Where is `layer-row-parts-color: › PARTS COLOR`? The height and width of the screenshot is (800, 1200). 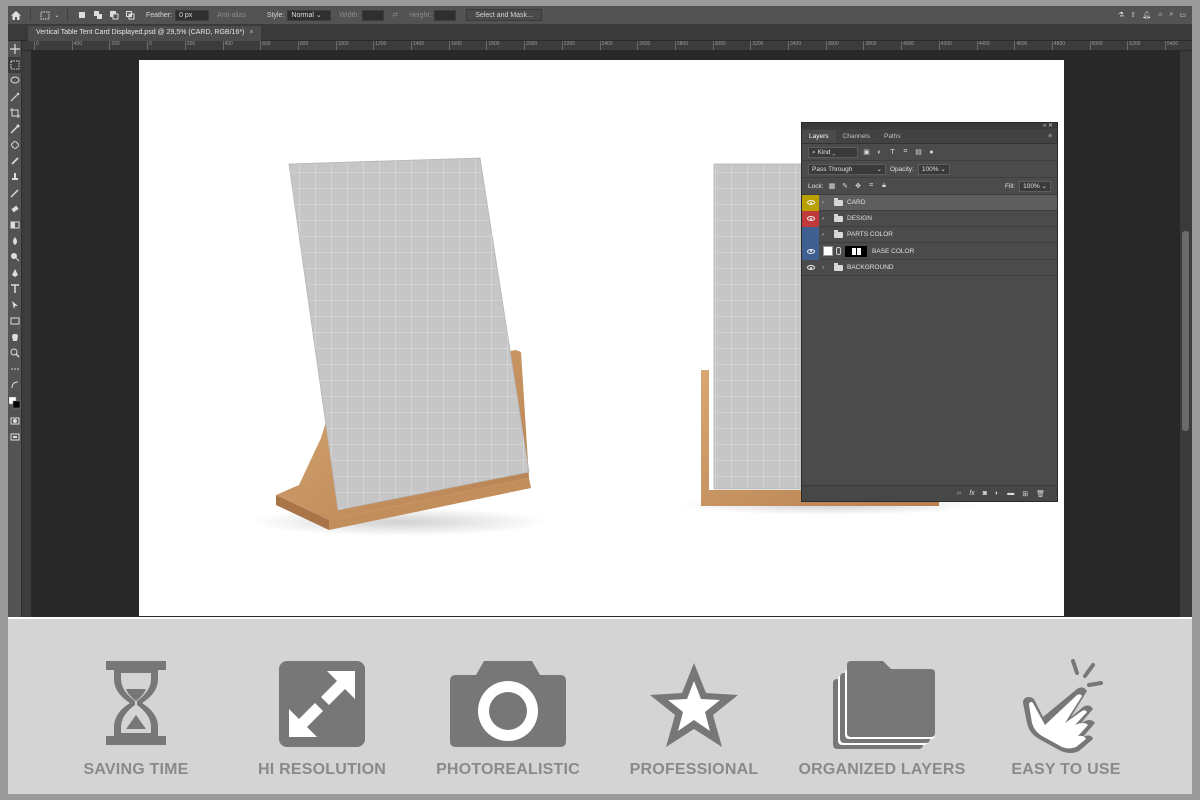
layer-row-parts-color: › PARTS COLOR is located at coordinates (929, 234).